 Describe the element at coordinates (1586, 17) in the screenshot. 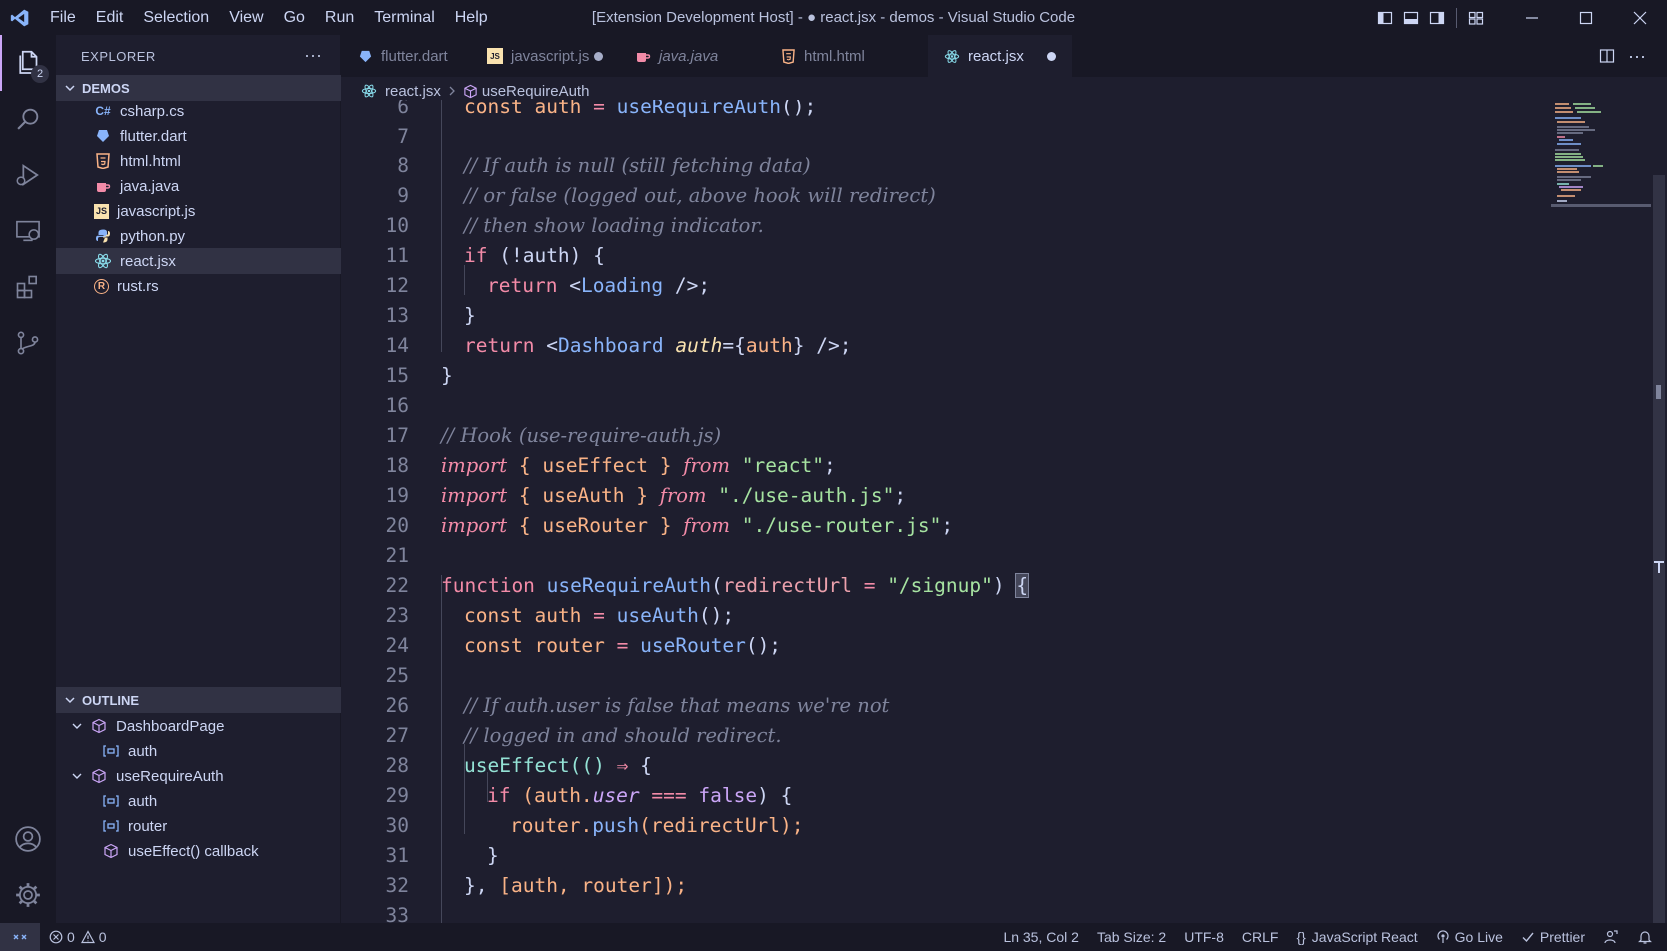

I see `maximize-icon` at that location.